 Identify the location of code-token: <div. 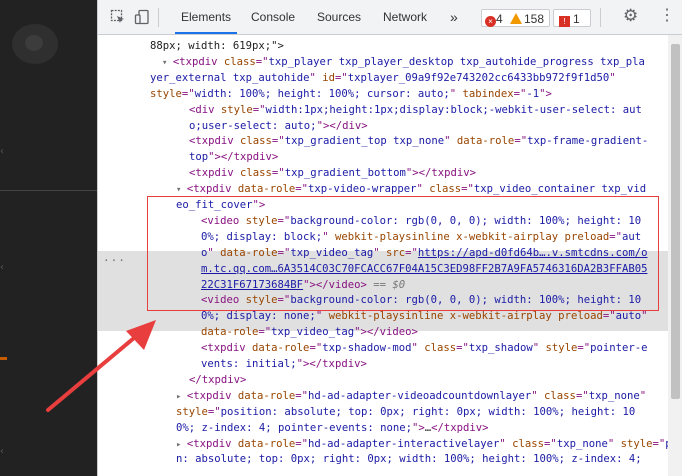
(205, 109).